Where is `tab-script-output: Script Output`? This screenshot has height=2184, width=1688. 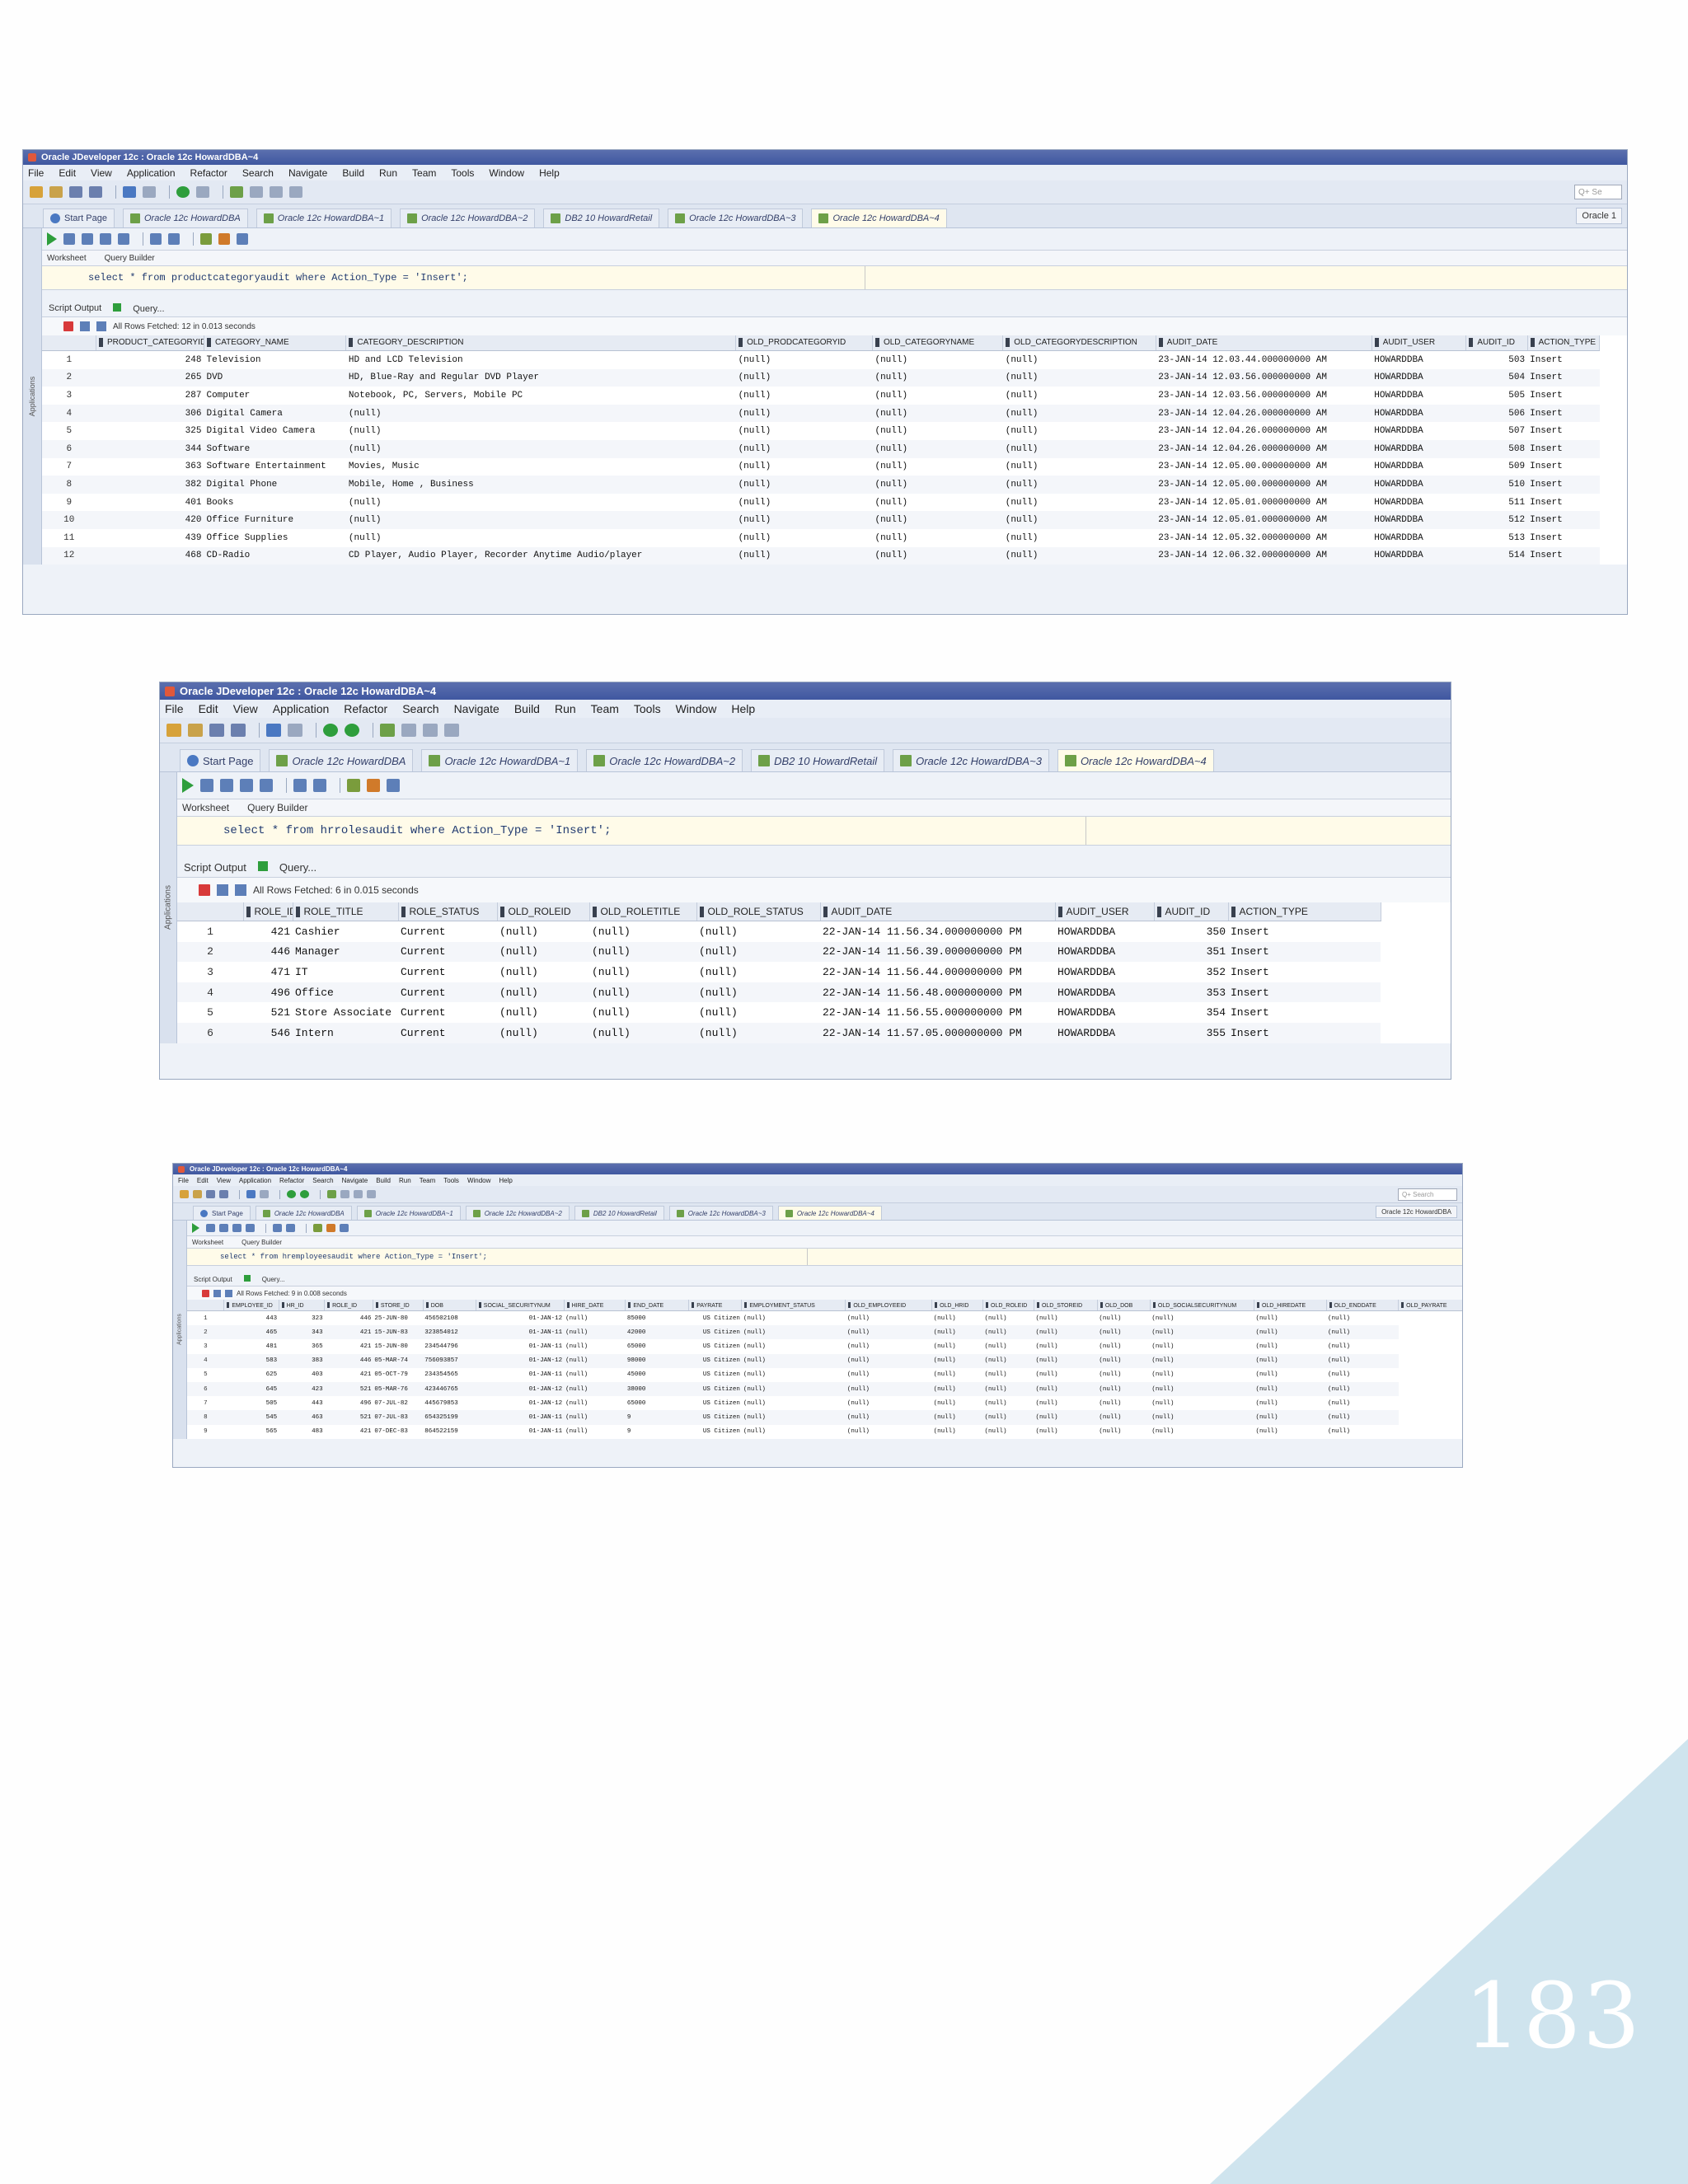 tab-script-output: Script Output is located at coordinates (75, 308).